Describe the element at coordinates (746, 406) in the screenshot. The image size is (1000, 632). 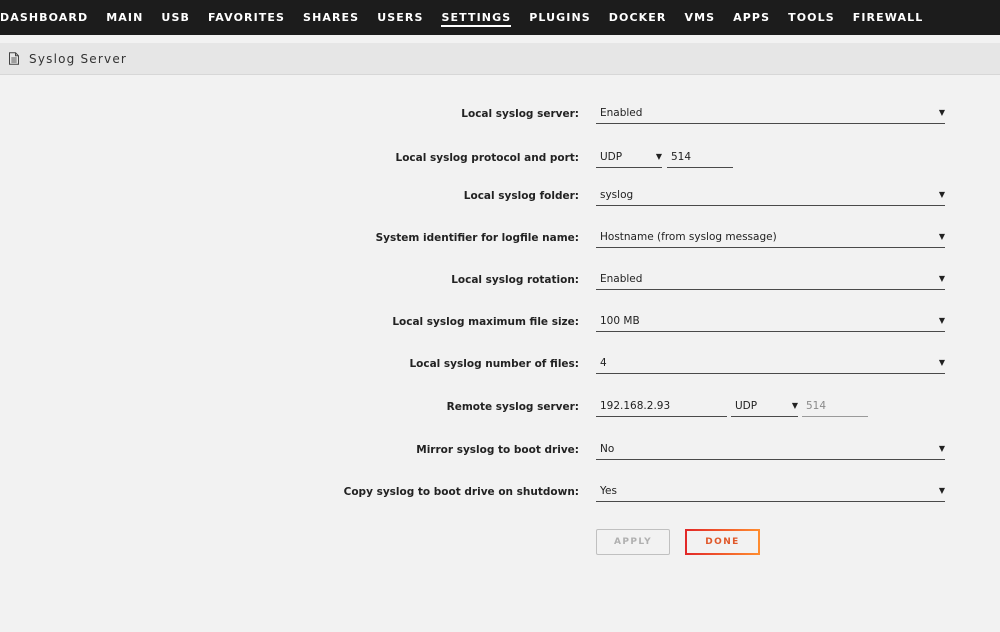
I see `remote-protocol-value: UDP` at that location.